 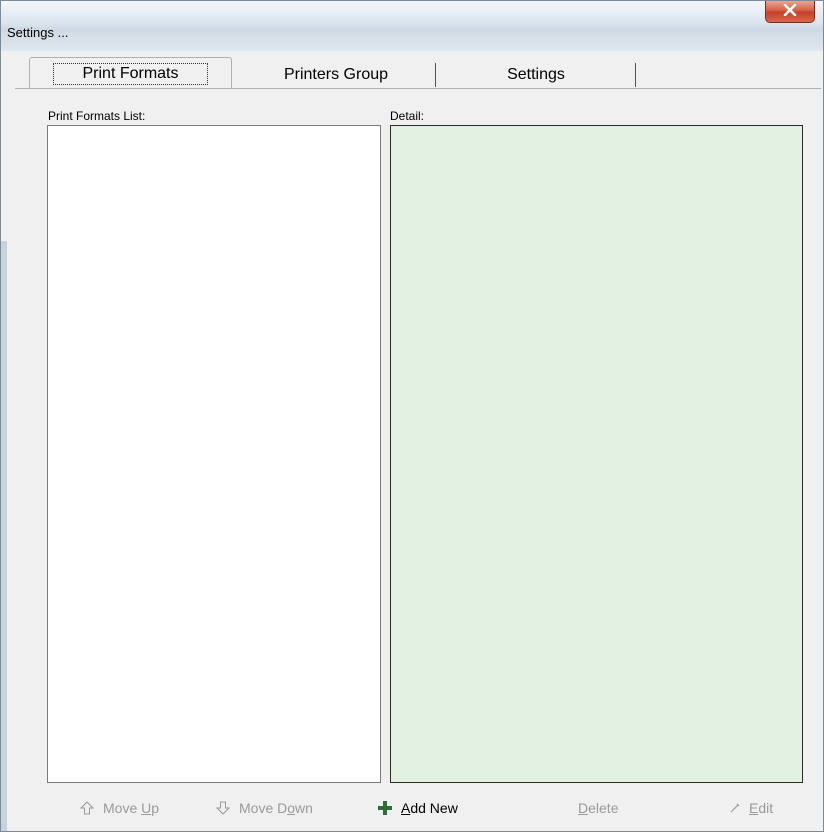 What do you see at coordinates (385, 808) in the screenshot?
I see `plus-icon` at bounding box center [385, 808].